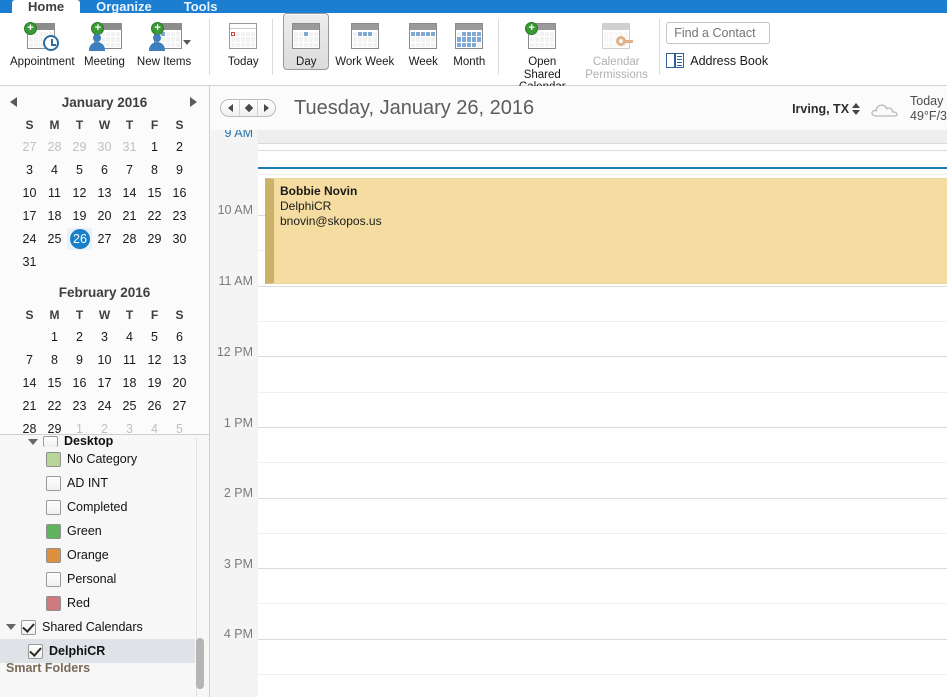  I want to click on category-row: Personal, so click(97, 579).